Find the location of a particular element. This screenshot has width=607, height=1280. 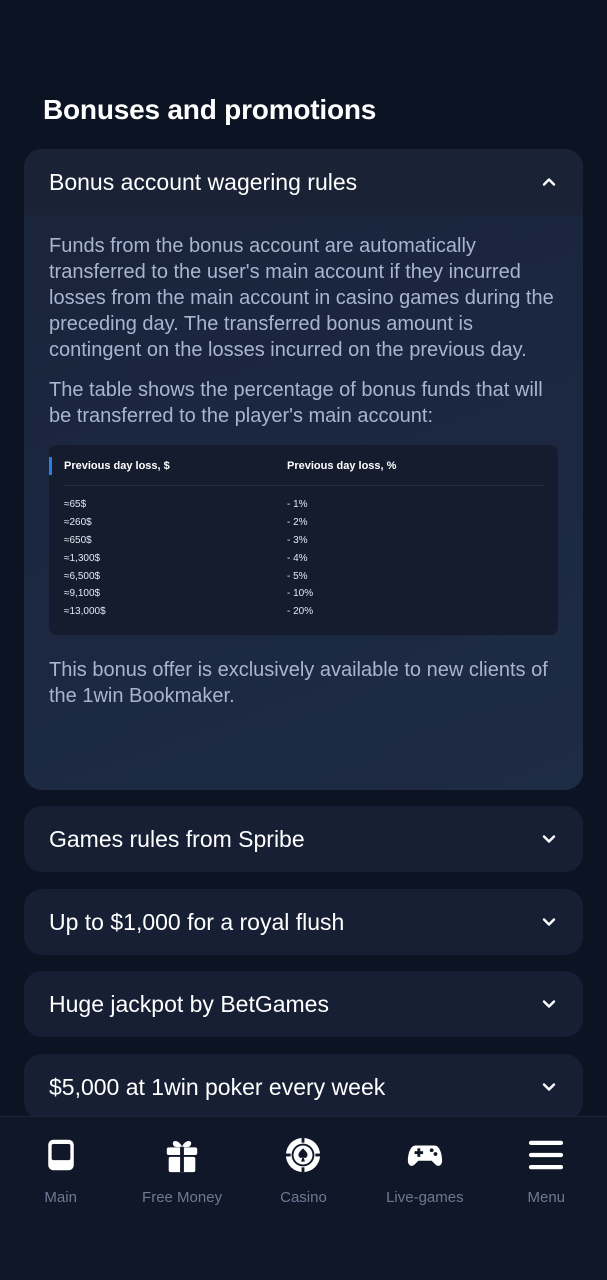

accordion-poker-weekly: $5,000 at 1win poker every week is located at coordinates (303, 1087).